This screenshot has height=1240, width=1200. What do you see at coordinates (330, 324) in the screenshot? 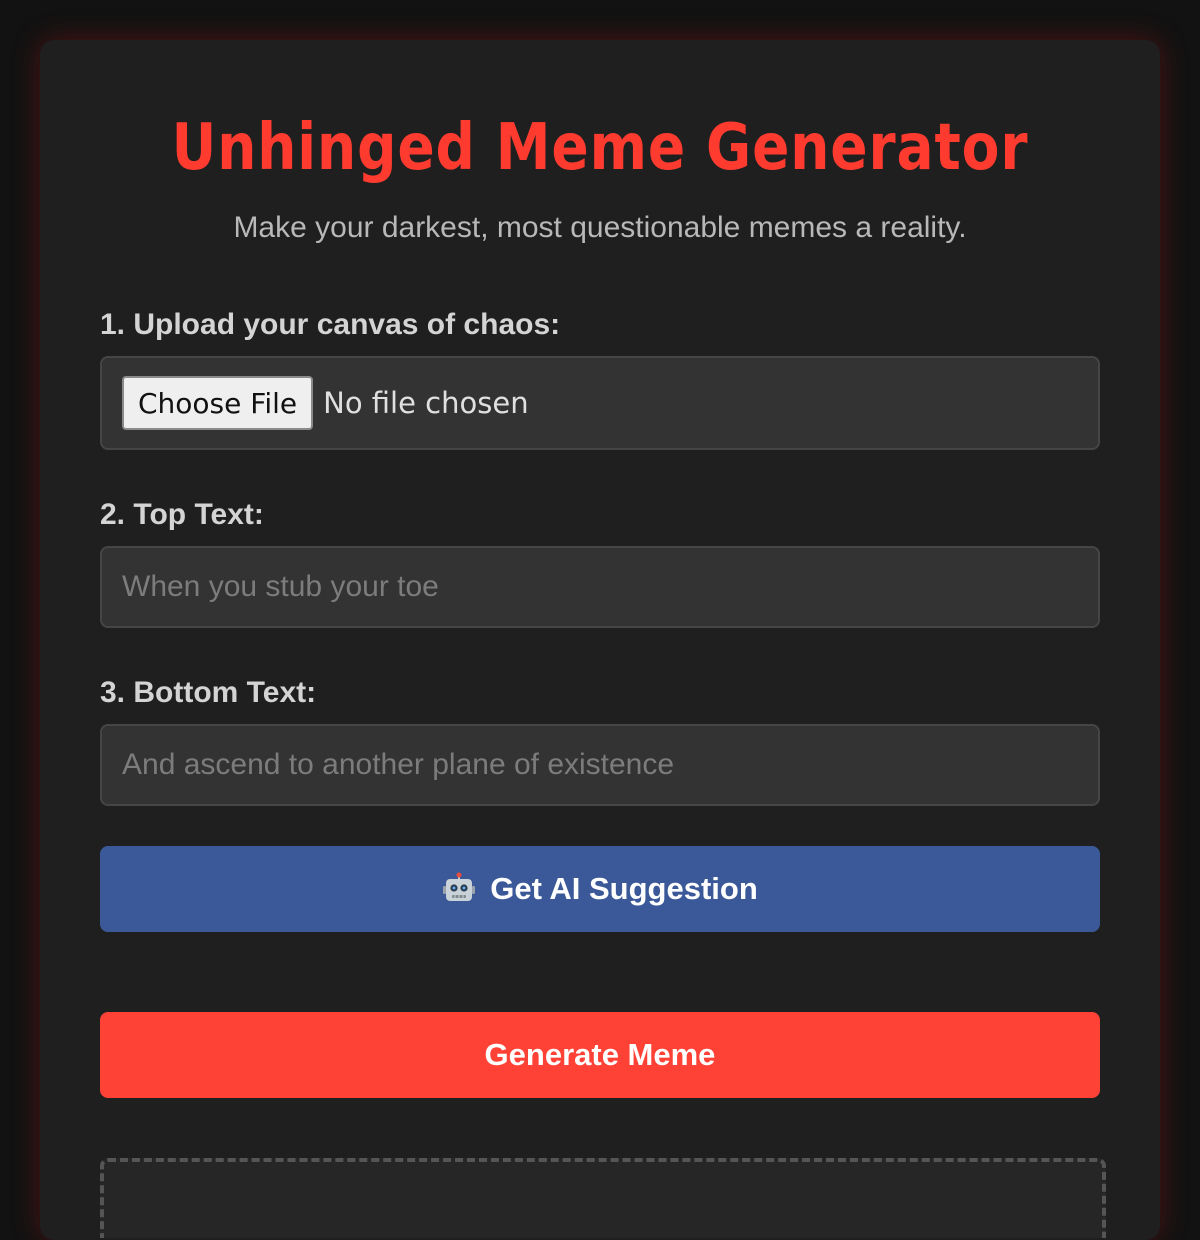
I see `upload-label: 1. Upload your canvas of chaos:` at bounding box center [330, 324].